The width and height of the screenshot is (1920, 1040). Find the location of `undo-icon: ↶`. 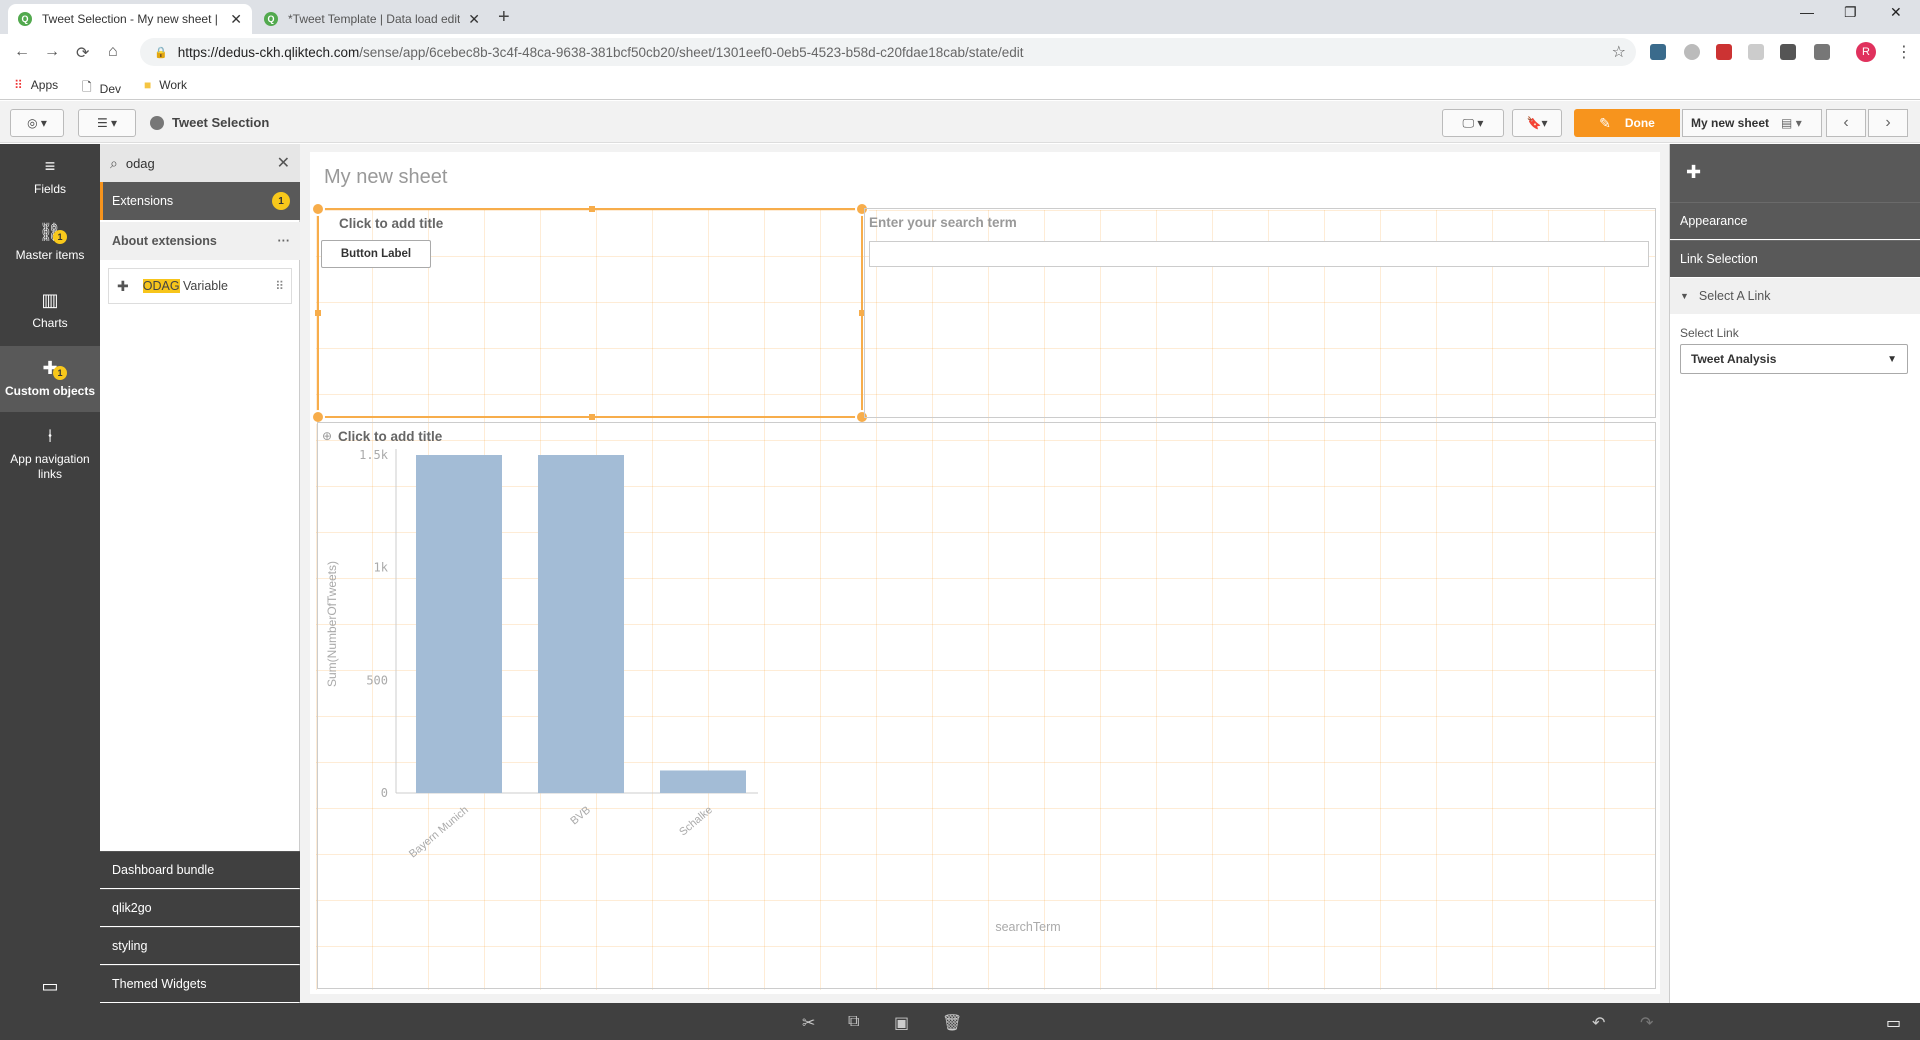

undo-icon: ↶ is located at coordinates (1598, 1023).